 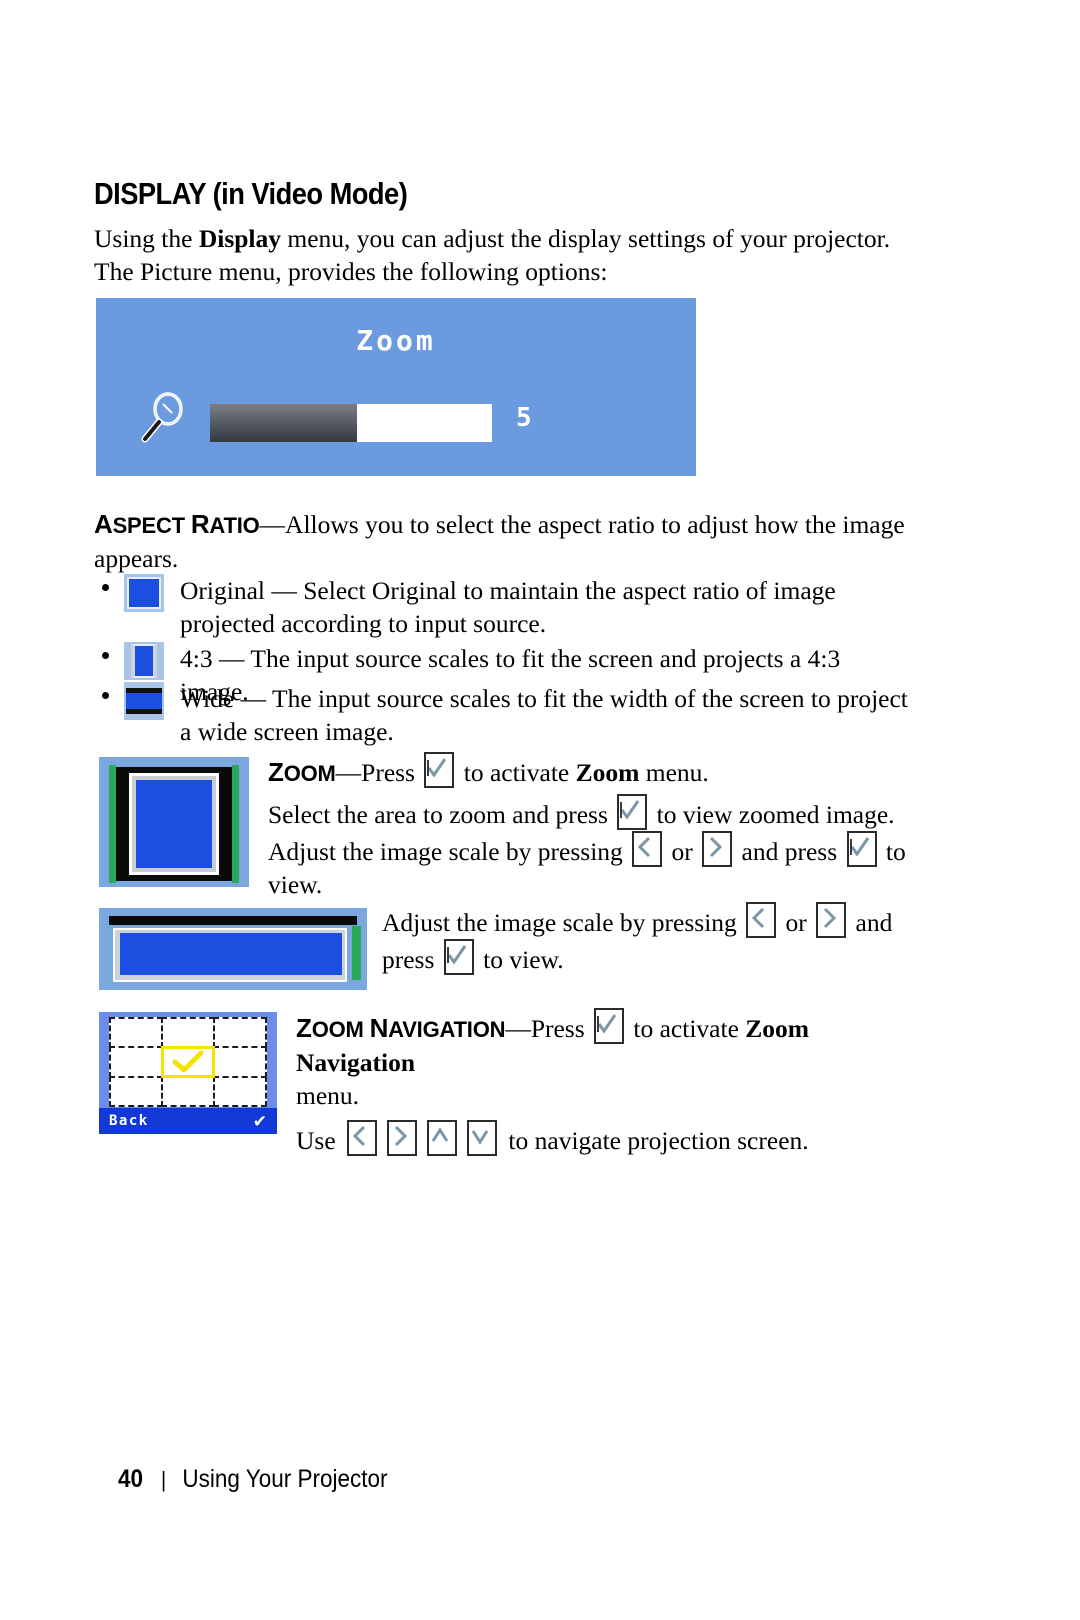 What do you see at coordinates (188, 1121) in the screenshot?
I see `back-bar: Back ✔` at bounding box center [188, 1121].